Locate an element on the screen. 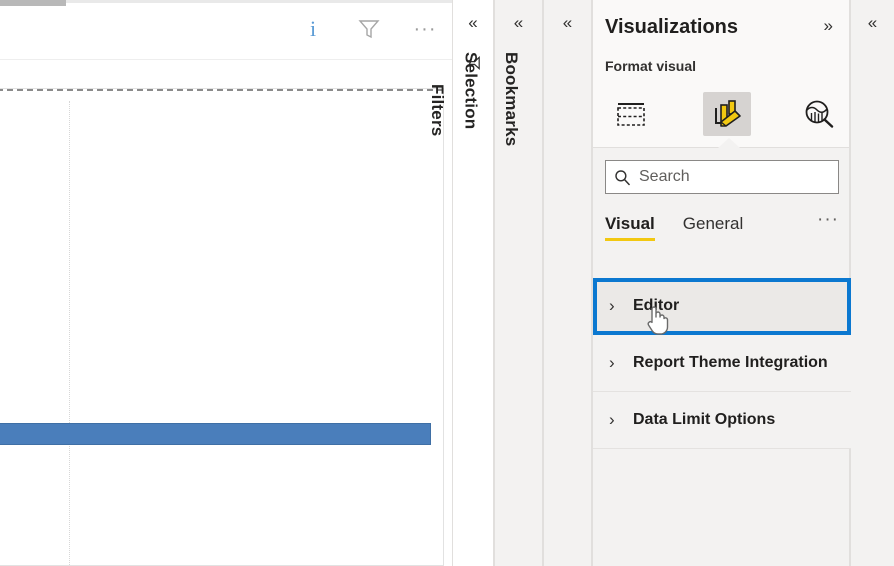 The image size is (894, 566). chart-gridline is located at coordinates (69, 333).